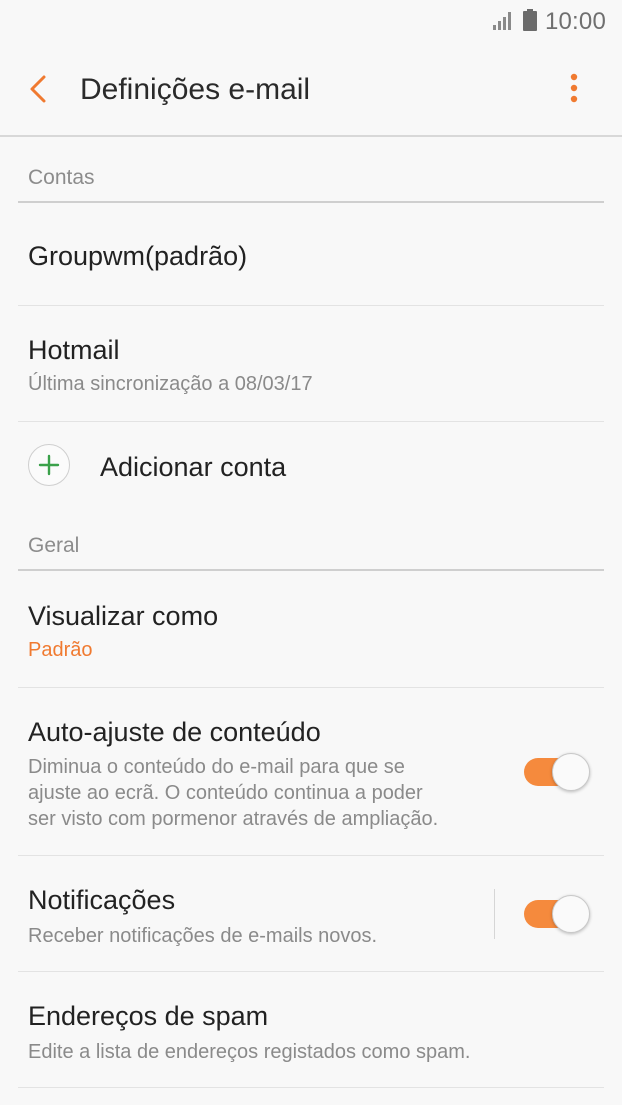  What do you see at coordinates (193, 467) in the screenshot?
I see `add-account-label: Adicionar conta` at bounding box center [193, 467].